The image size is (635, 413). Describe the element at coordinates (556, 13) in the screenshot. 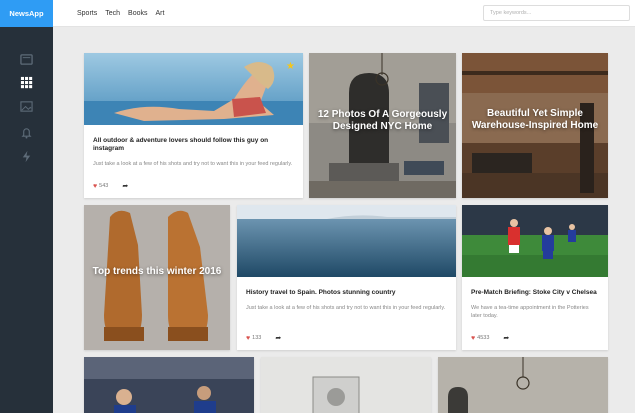

I see `search-input` at that location.